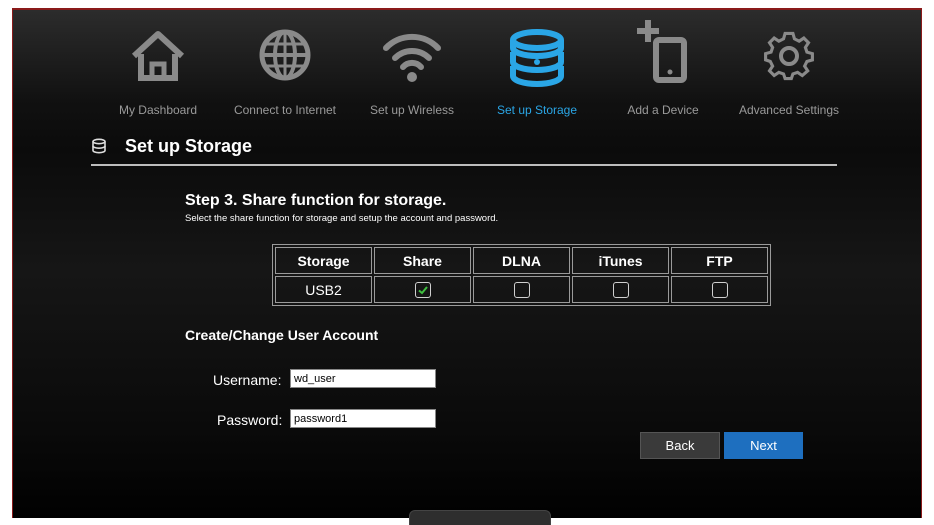 The width and height of the screenshot is (934, 525). I want to click on username-field, so click(363, 378).